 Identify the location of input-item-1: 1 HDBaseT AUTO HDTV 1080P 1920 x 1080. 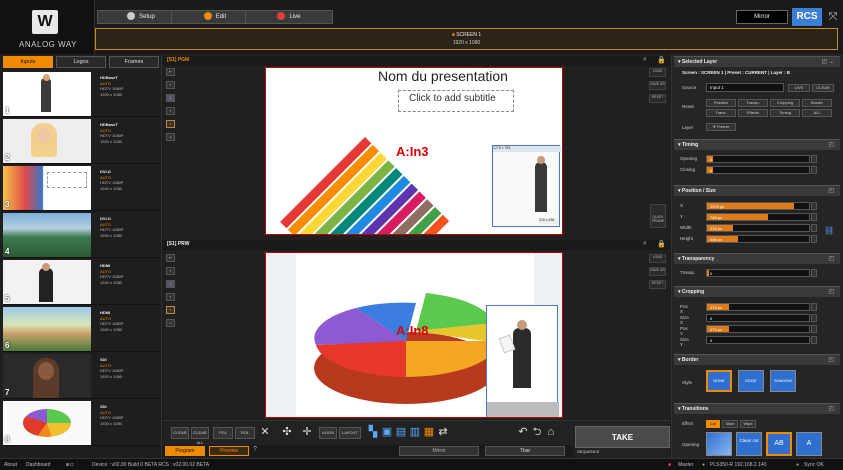
(81, 94).